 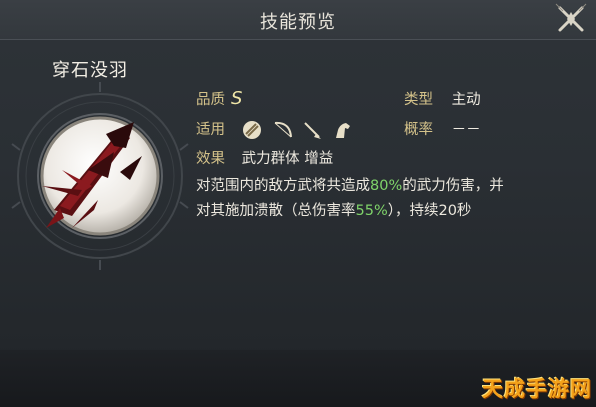 I want to click on effect-value: 武力群体 增益, so click(x=287, y=159).